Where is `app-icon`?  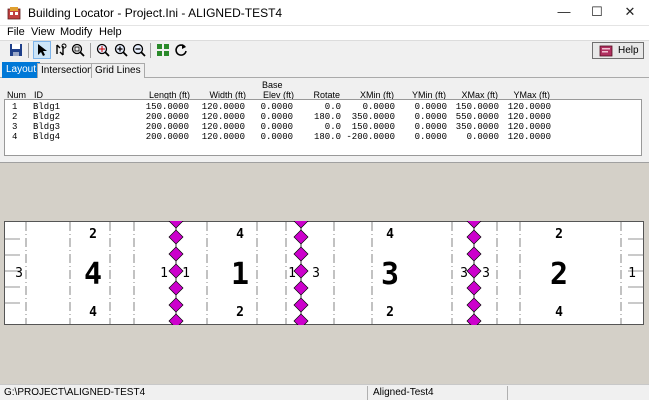 app-icon is located at coordinates (14, 13).